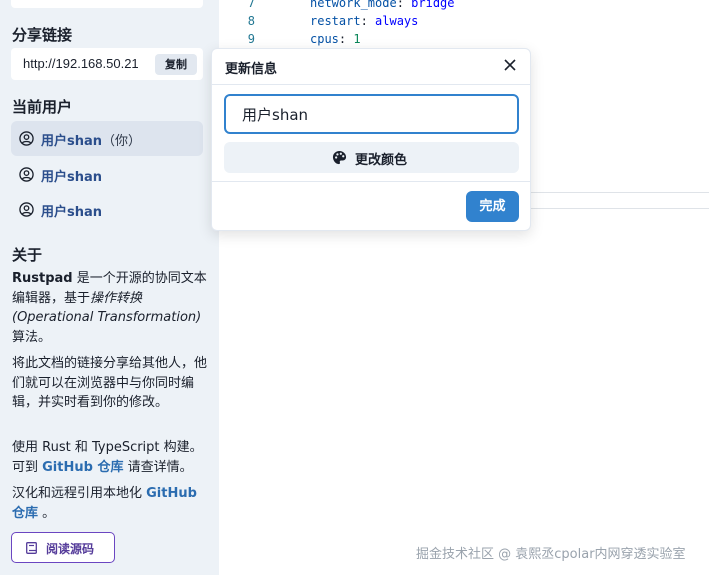 Image resolution: width=709 pixels, height=575 pixels. I want to click on read-source-button: 阅读源码, so click(63, 547).